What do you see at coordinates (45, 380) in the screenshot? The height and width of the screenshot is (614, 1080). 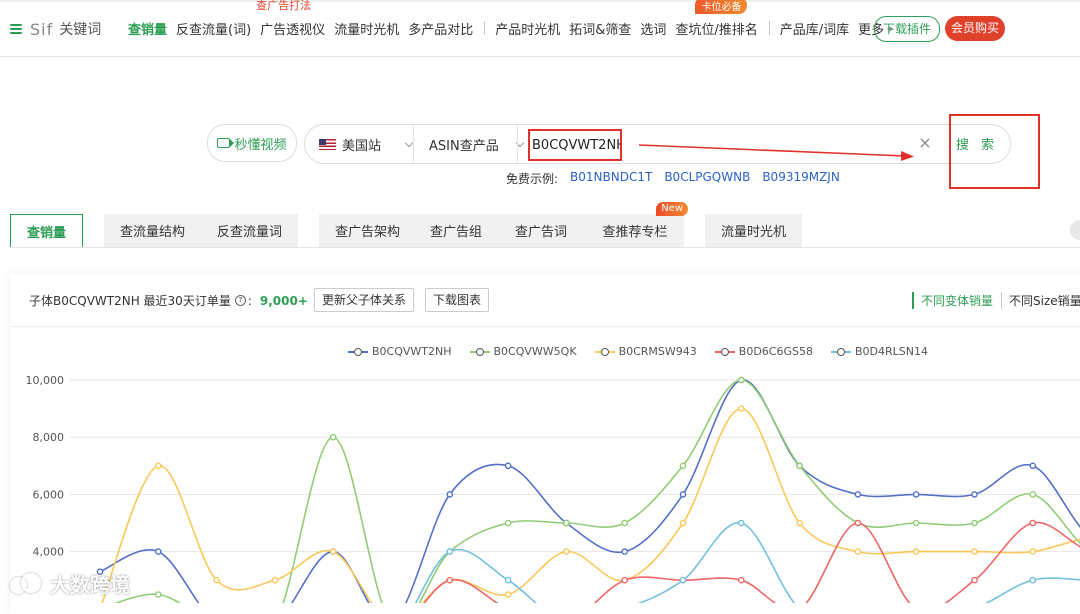 I see `y-tick-label: 10,000` at bounding box center [45, 380].